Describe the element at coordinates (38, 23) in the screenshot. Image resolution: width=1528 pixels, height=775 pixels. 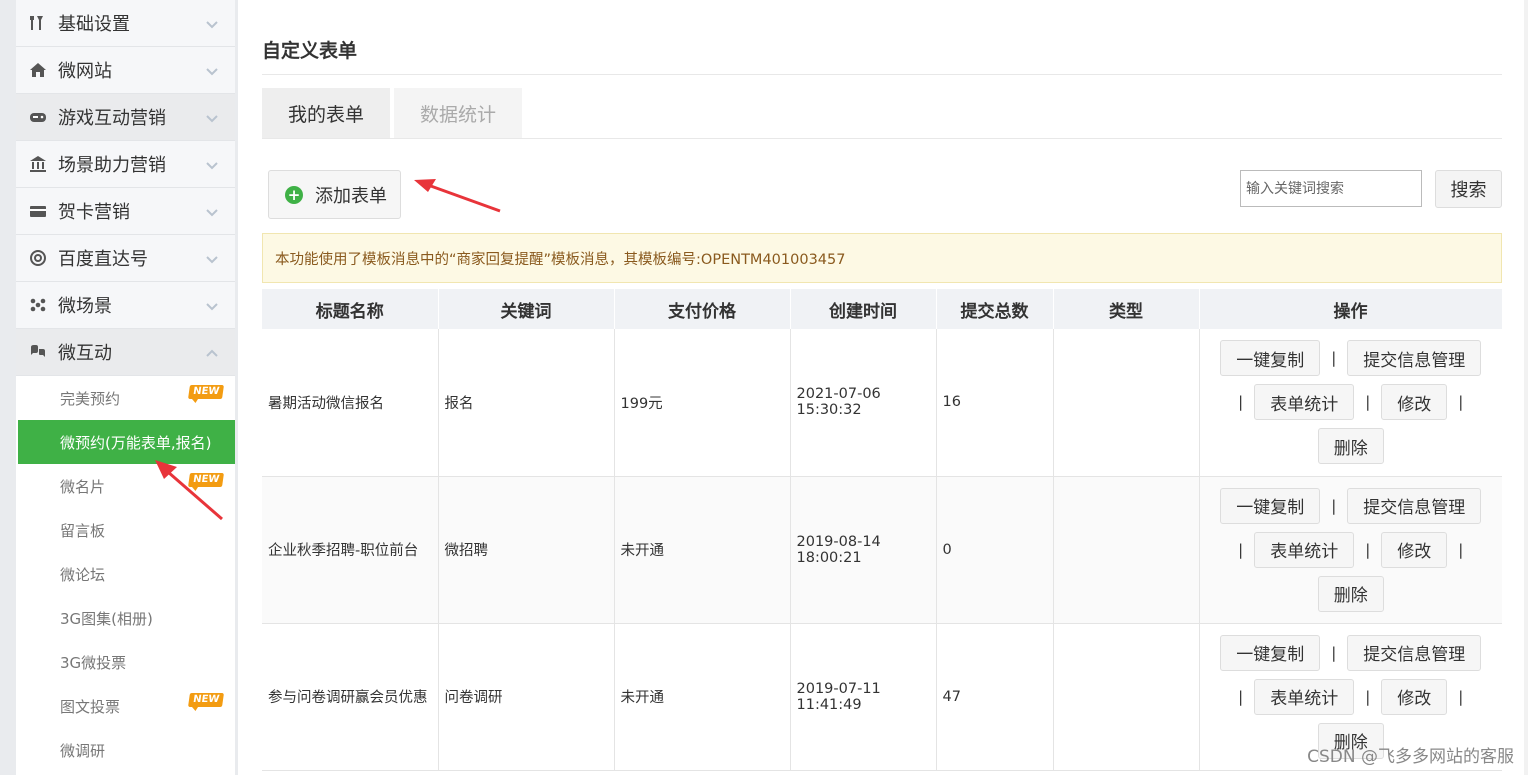
I see `tools-icon` at that location.